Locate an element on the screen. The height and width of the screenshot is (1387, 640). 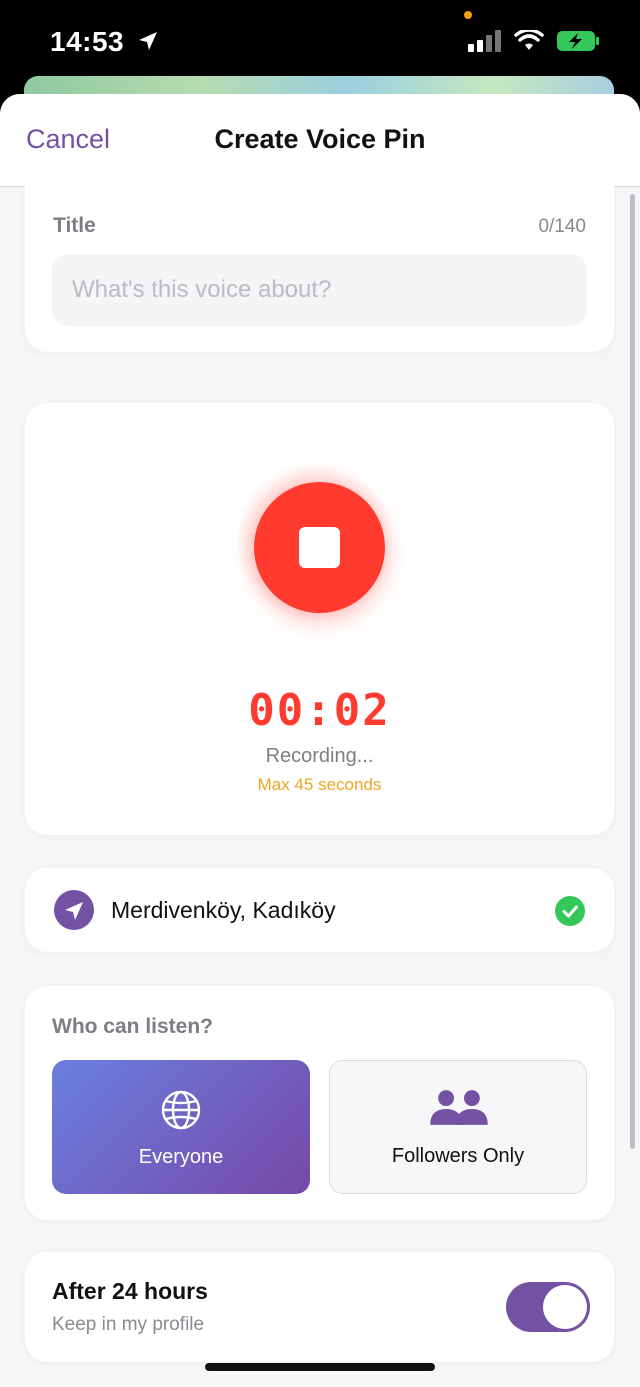
cellular-signal-icon is located at coordinates (484, 41).